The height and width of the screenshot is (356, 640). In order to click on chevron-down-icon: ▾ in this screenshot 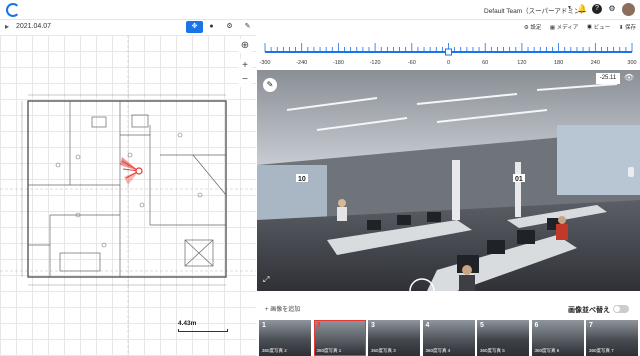, I will do `click(569, 7)`.